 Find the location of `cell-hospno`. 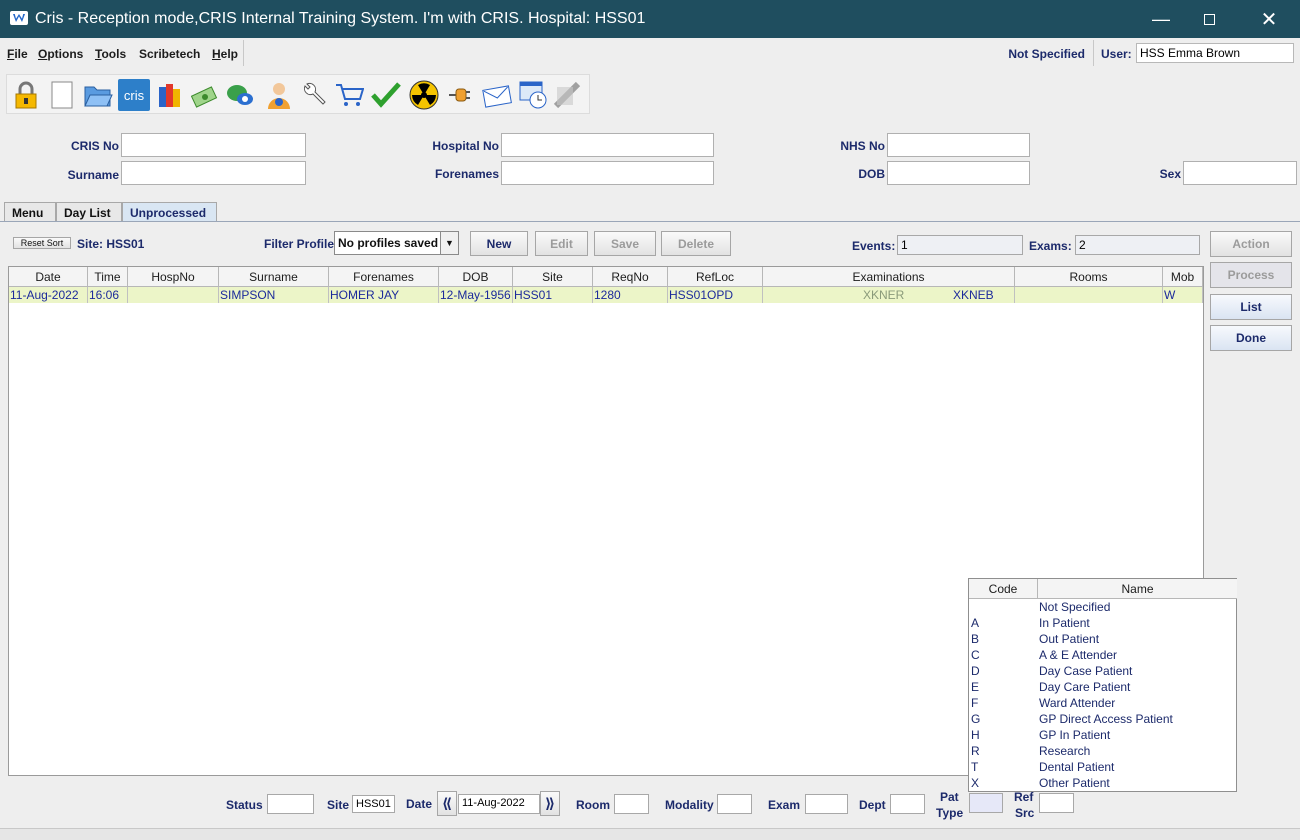

cell-hospno is located at coordinates (173, 295).